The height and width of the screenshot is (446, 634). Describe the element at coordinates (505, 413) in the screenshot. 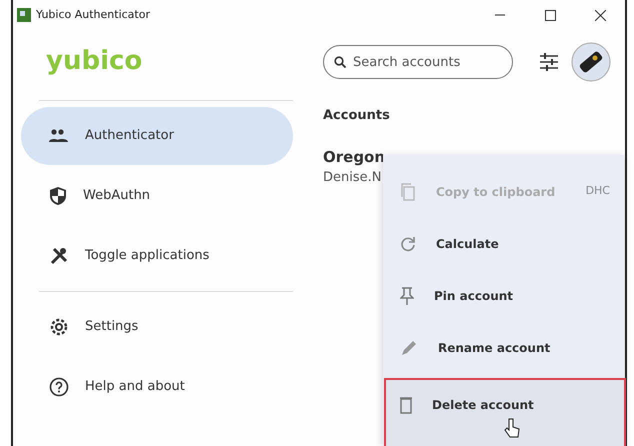

I see `menu-item: Delete account` at that location.